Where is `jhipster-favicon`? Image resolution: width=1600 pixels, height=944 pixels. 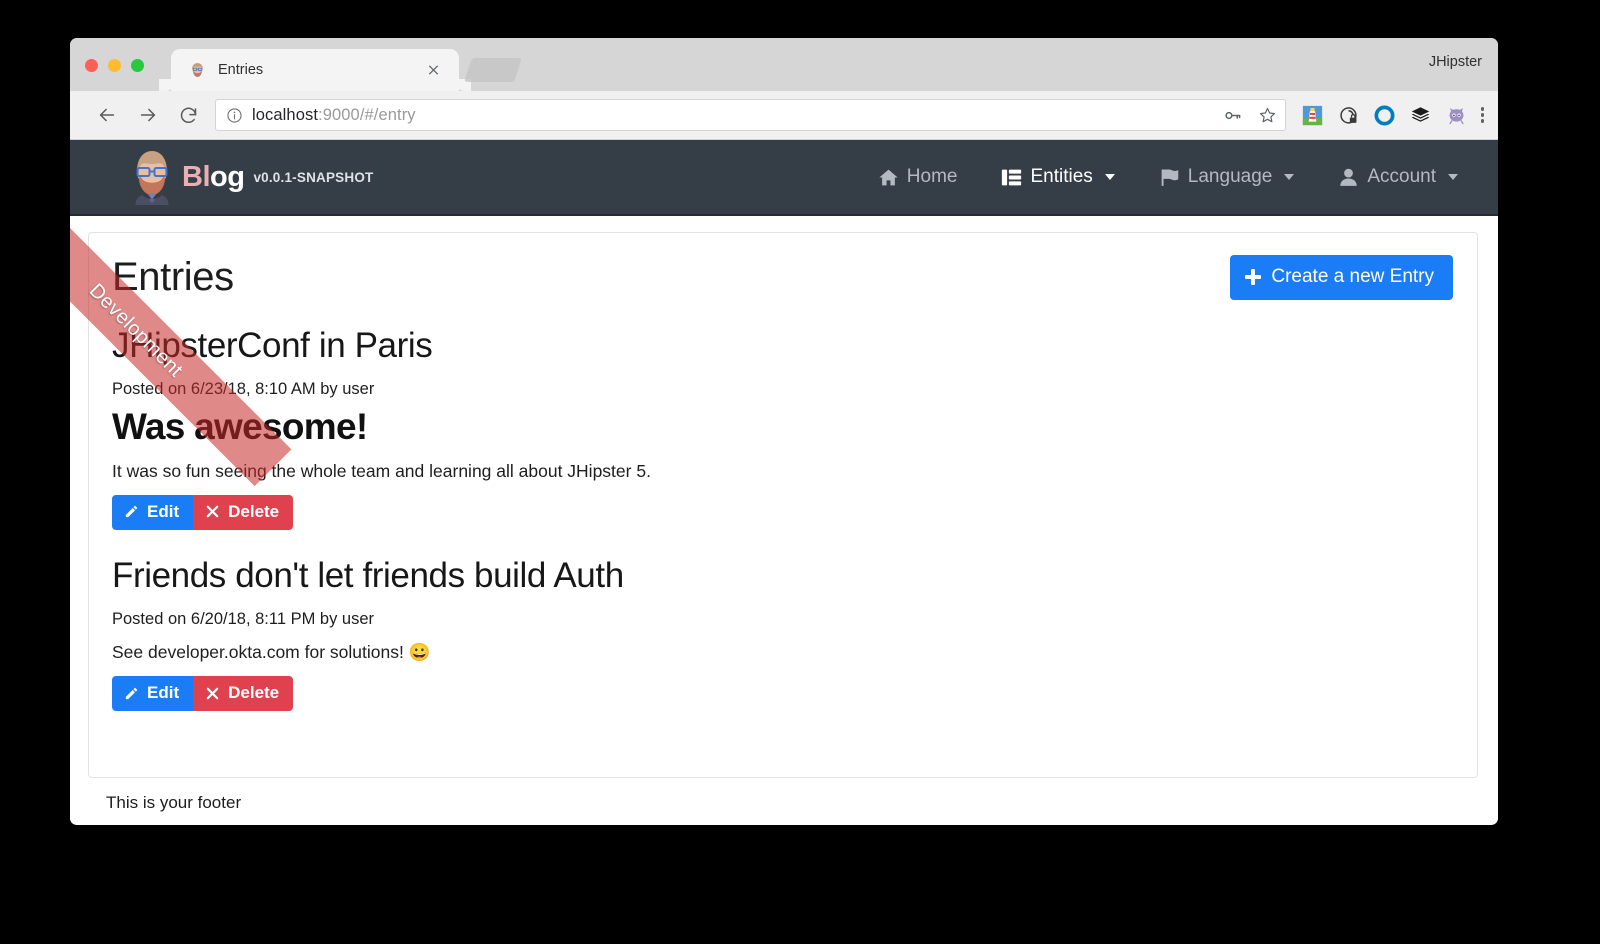
jhipster-favicon is located at coordinates (197, 70).